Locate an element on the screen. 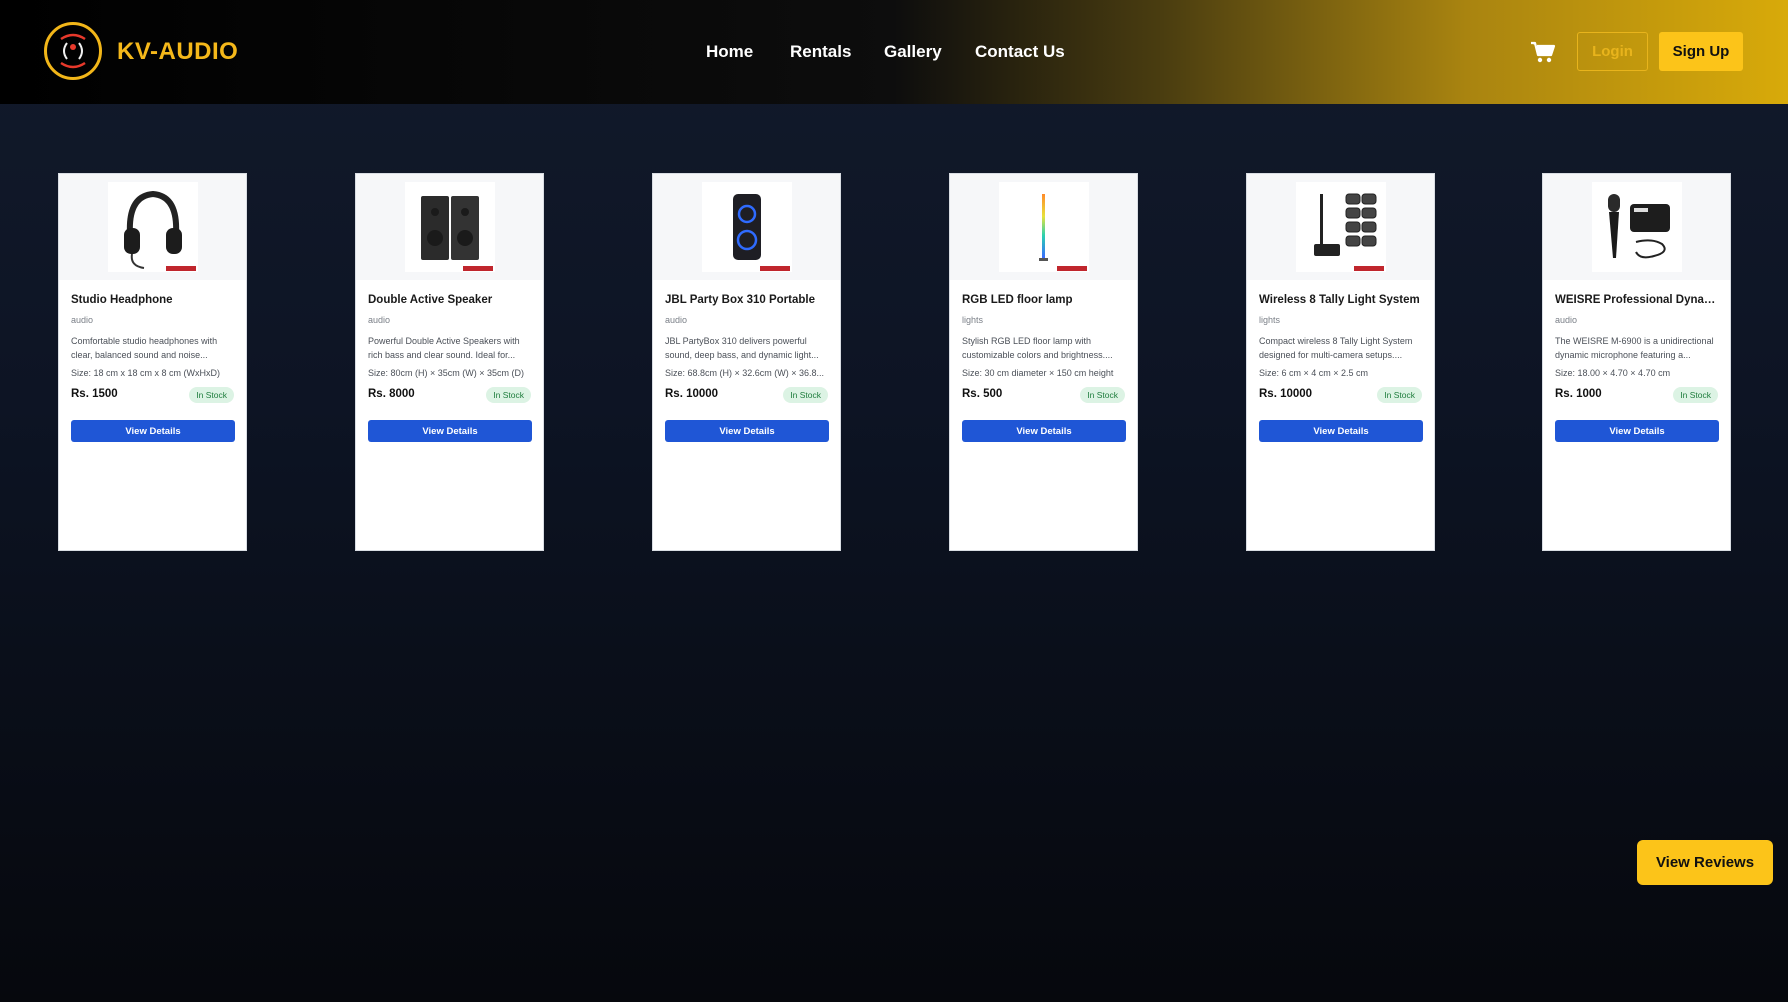  floor-lamp-image is located at coordinates (1044, 227).